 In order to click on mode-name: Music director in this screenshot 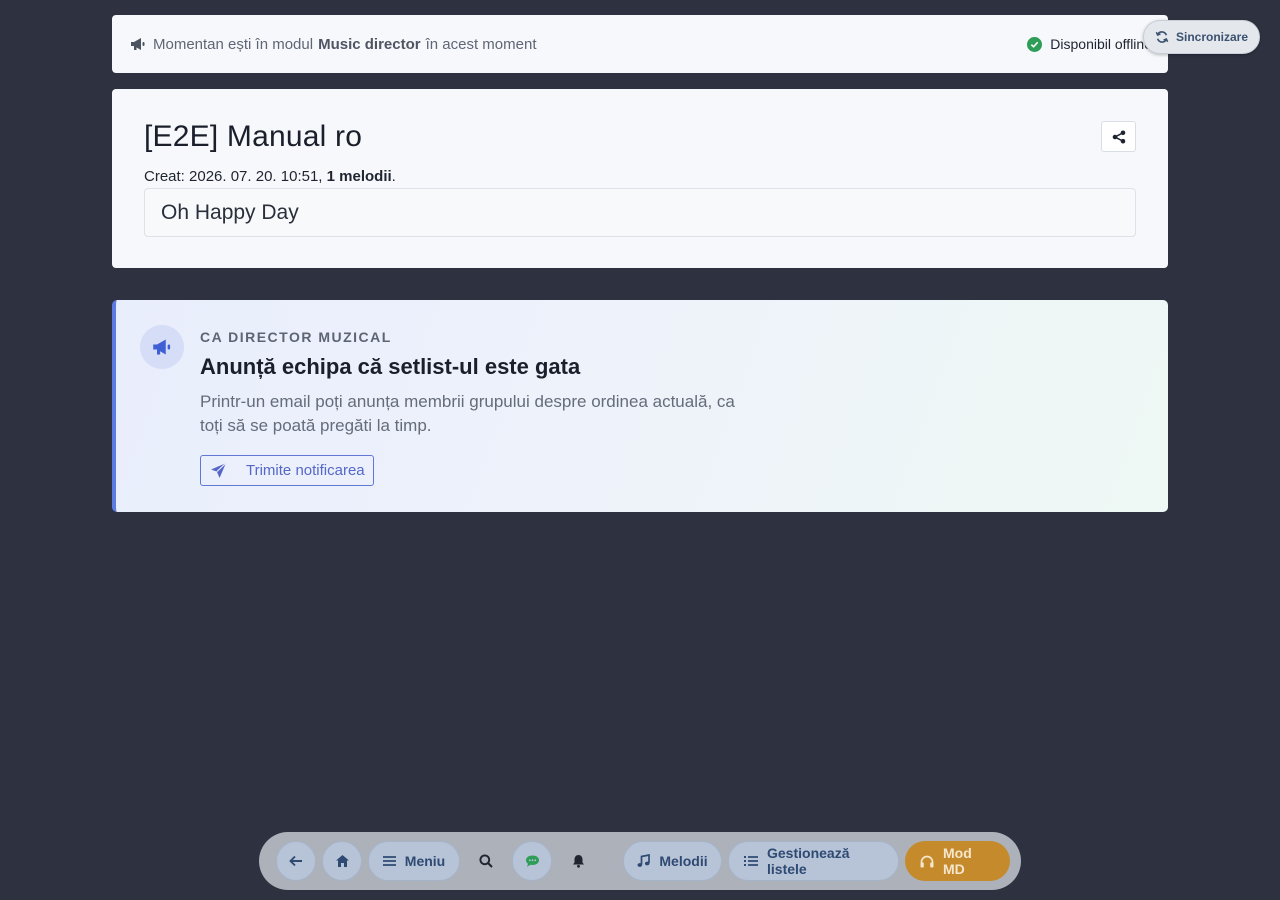, I will do `click(369, 44)`.